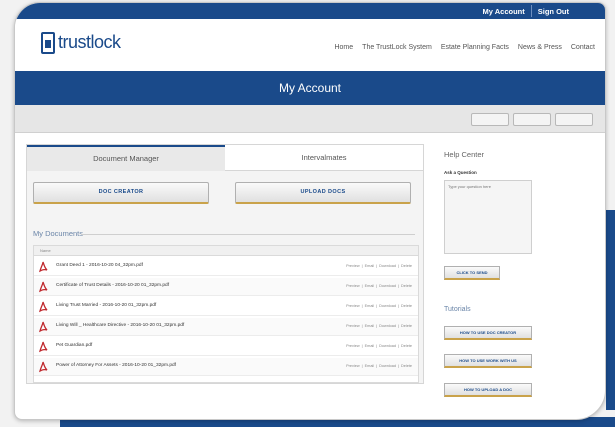 This screenshot has height=427, width=615. Describe the element at coordinates (464, 154) in the screenshot. I see `help-center-heading: Help Center` at that location.